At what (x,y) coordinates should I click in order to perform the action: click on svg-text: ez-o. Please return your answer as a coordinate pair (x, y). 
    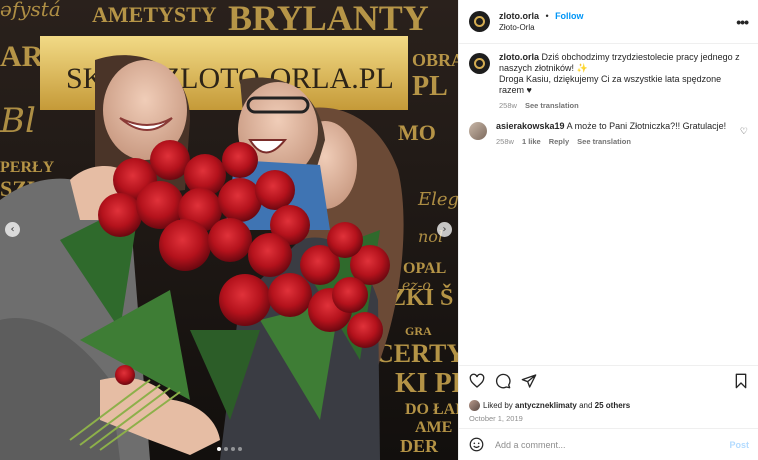
    Looking at the image, I should click on (416, 286).